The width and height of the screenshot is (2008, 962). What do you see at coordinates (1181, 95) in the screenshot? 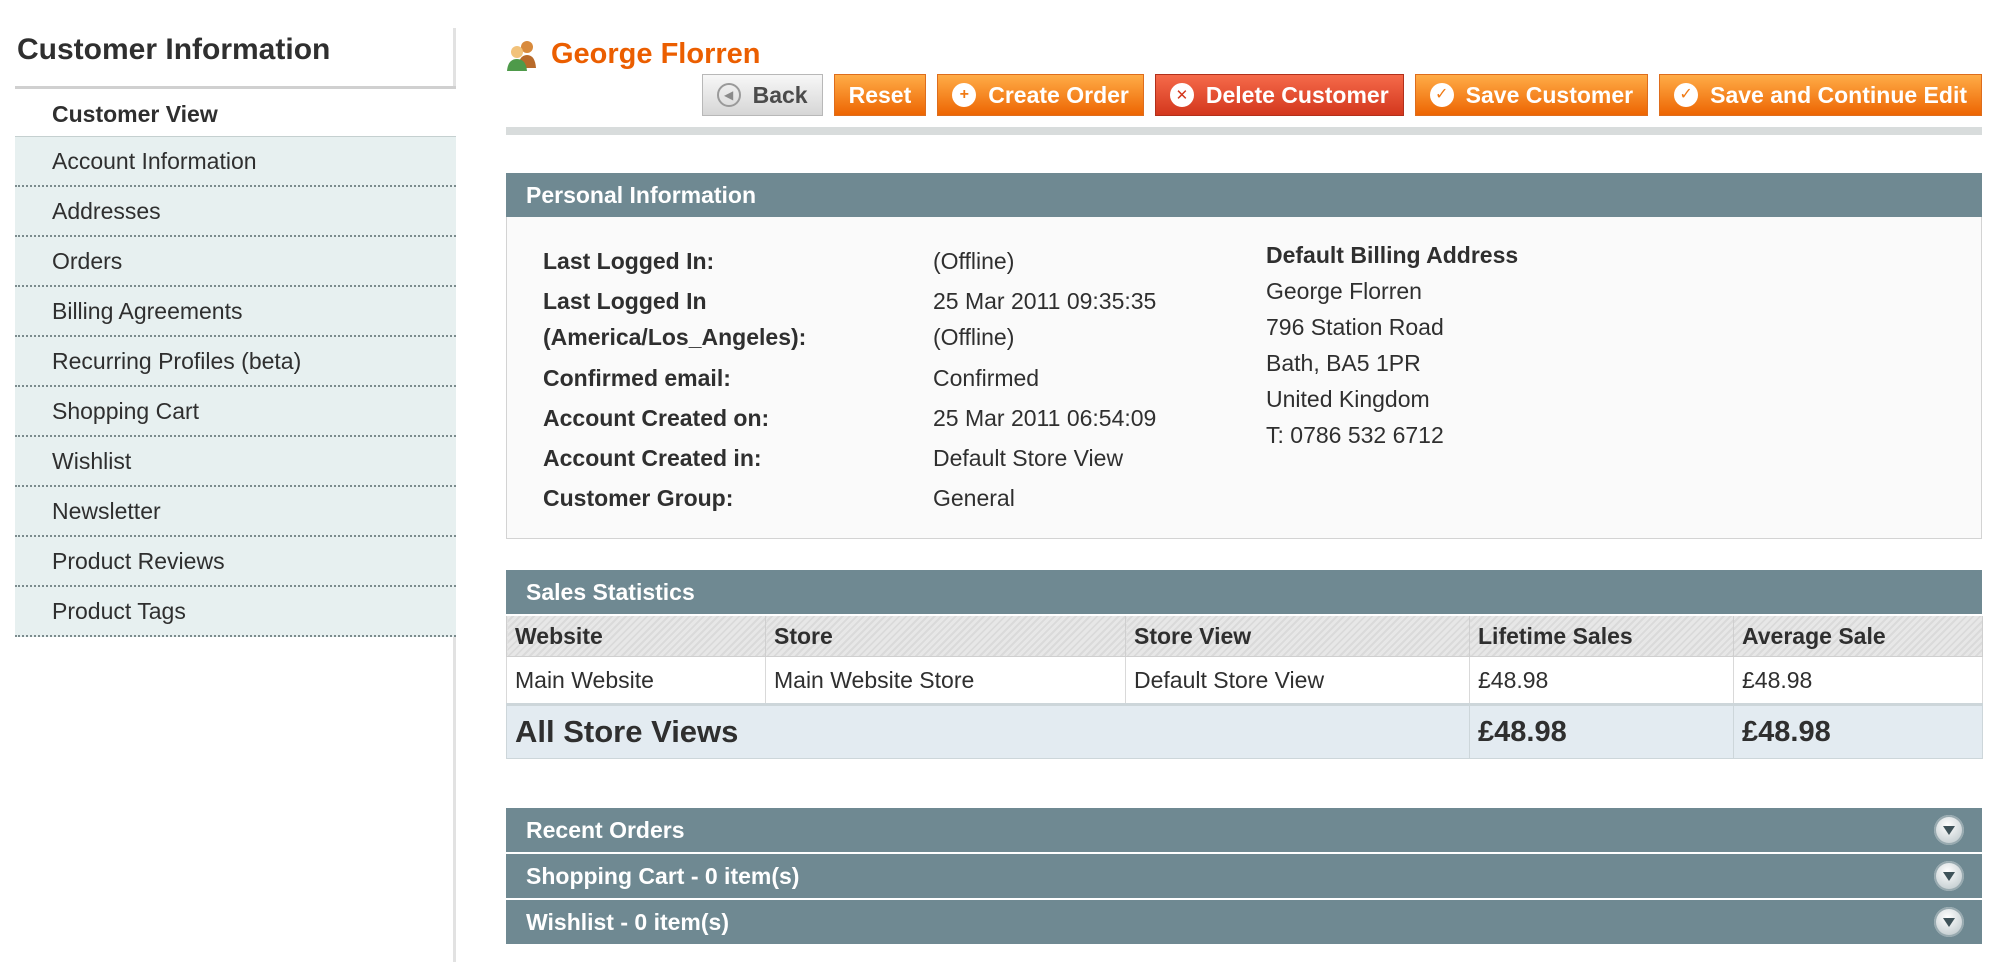
I see `close-icon: ✕` at bounding box center [1181, 95].